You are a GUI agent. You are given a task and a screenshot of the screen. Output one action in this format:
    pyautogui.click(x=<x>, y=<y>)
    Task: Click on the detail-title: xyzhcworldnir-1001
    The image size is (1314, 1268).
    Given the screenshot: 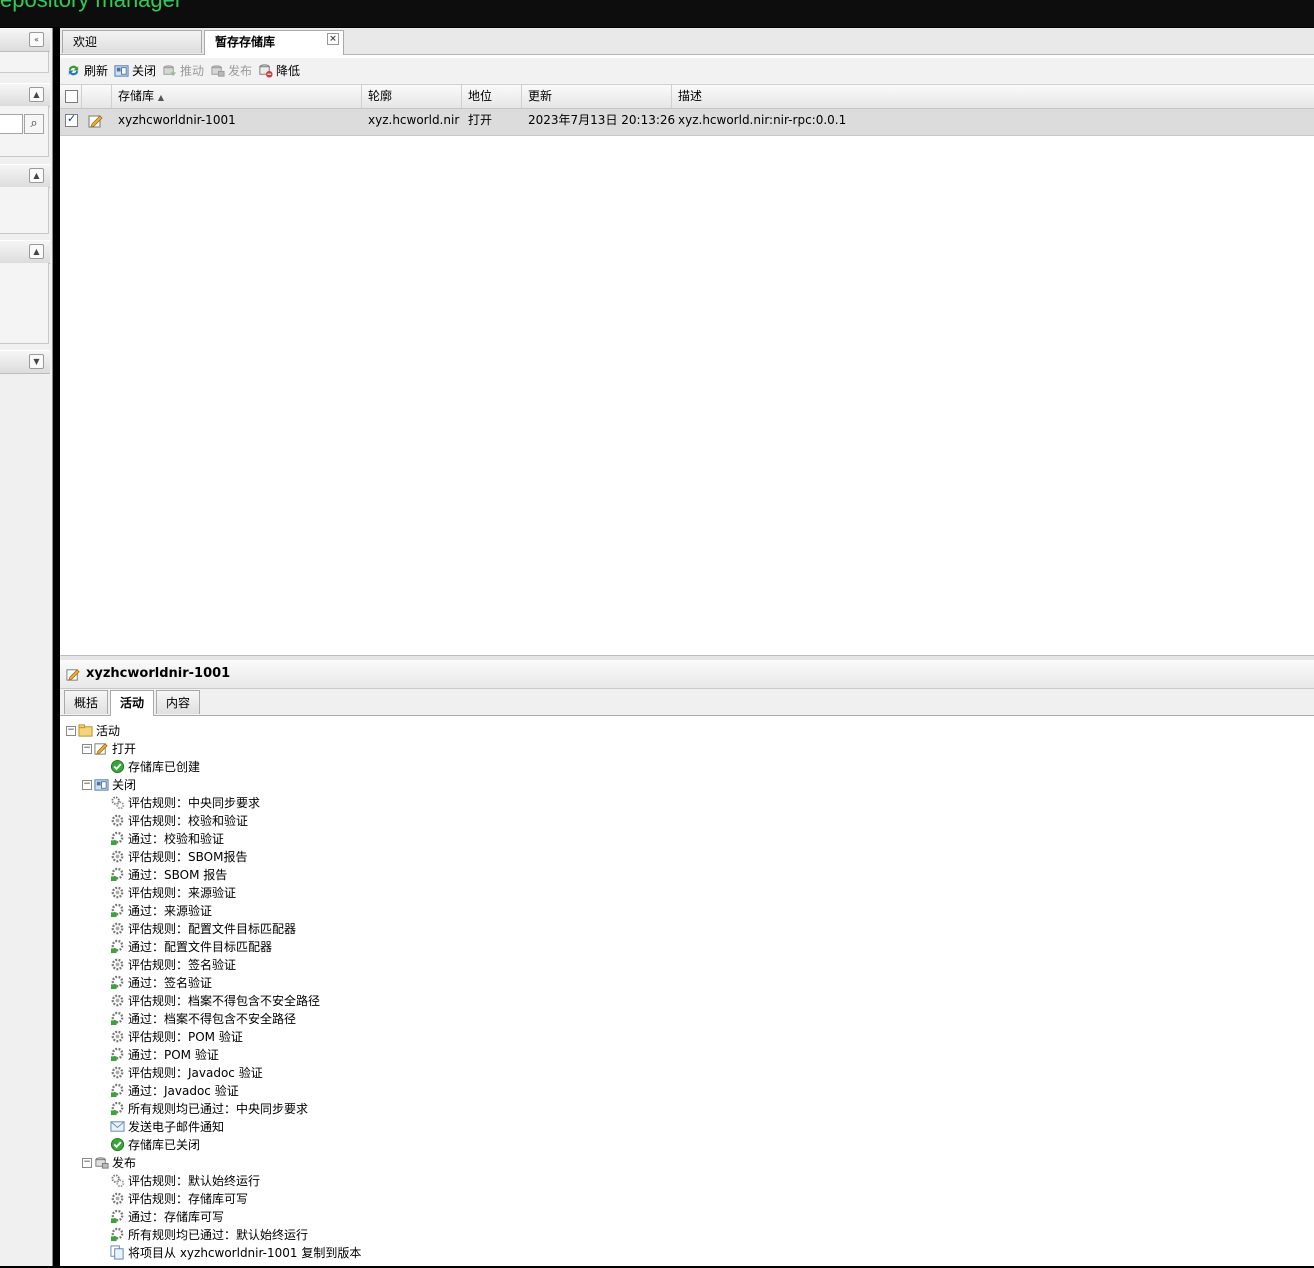 What is the action you would take?
    pyautogui.click(x=158, y=673)
    